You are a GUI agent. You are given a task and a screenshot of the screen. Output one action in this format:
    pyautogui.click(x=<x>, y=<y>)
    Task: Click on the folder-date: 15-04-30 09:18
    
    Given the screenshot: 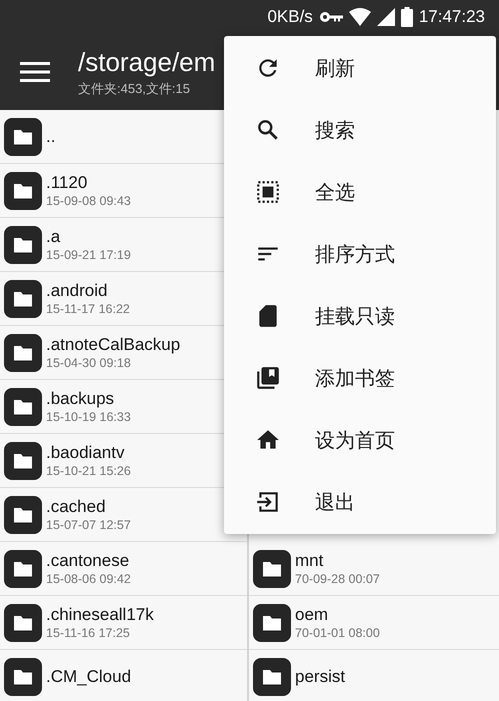 What is the action you would take?
    pyautogui.click(x=89, y=363)
    